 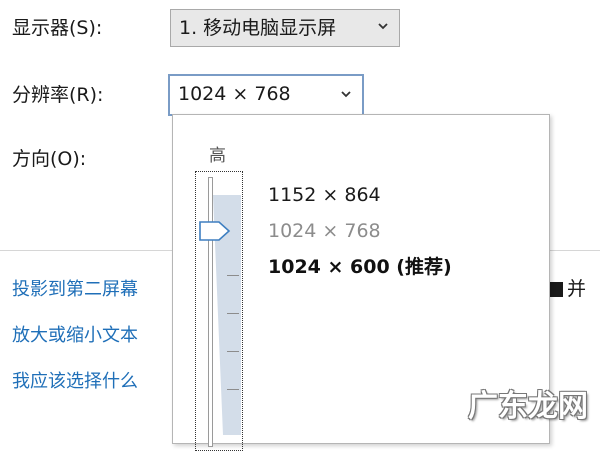 I want to click on resolution-option-1024-768: 1024 × 768, so click(x=324, y=231).